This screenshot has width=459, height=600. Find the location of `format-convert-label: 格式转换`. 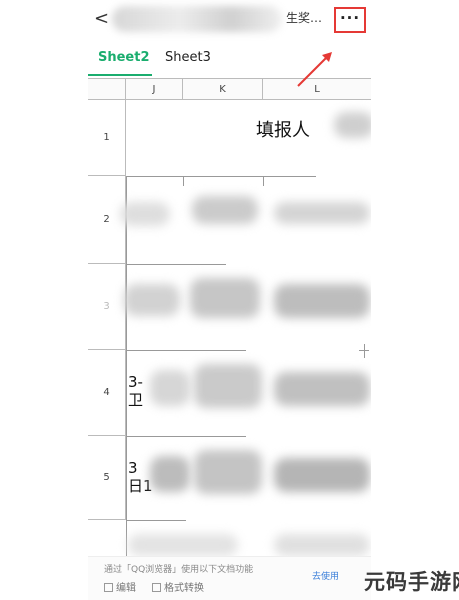

format-convert-label: 格式转换 is located at coordinates (184, 588).